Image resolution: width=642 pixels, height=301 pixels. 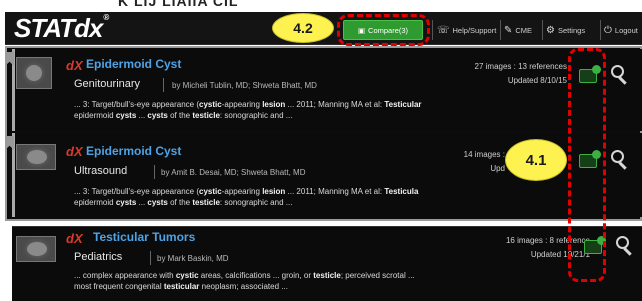 What do you see at coordinates (144, 237) in the screenshot?
I see `result-title: Testicular Tumors` at bounding box center [144, 237].